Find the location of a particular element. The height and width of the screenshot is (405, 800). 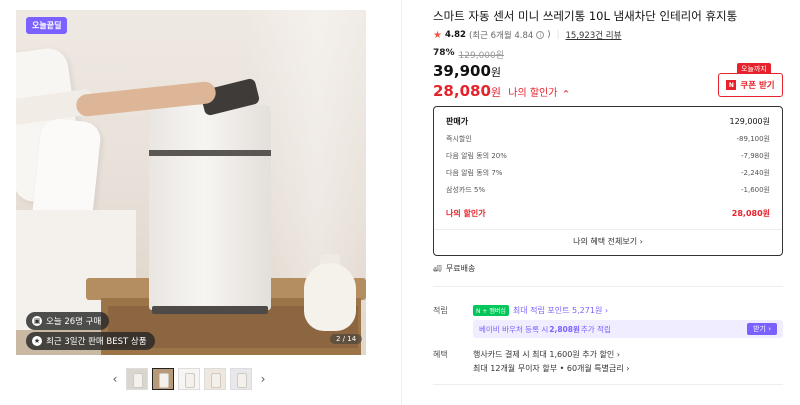

rating-row: ★ 4.82 (최근 6개월 4.84 i ) | 15,923건 리뷰 is located at coordinates (527, 35).